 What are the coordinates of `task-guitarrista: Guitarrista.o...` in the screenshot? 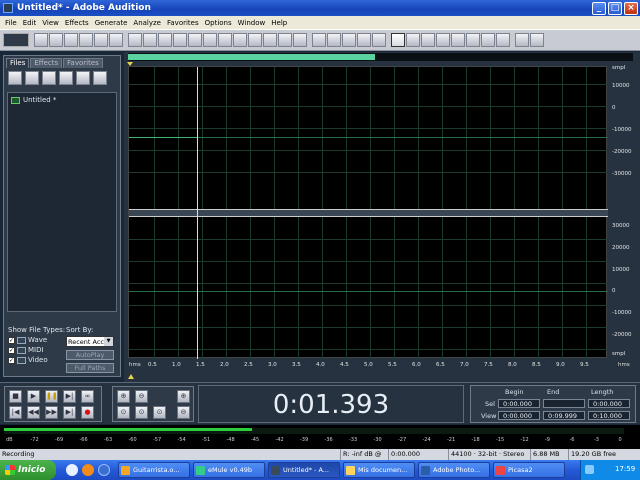 It's located at (154, 470).